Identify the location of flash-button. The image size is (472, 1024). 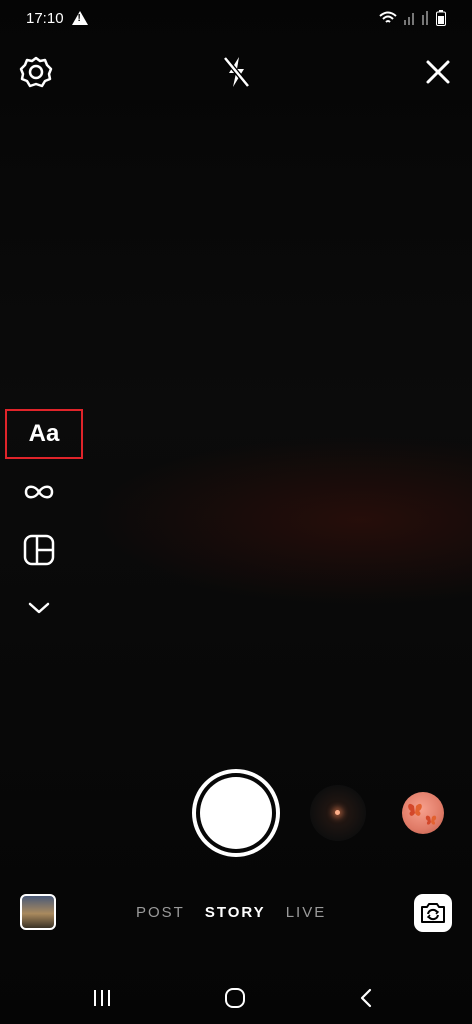
(236, 72).